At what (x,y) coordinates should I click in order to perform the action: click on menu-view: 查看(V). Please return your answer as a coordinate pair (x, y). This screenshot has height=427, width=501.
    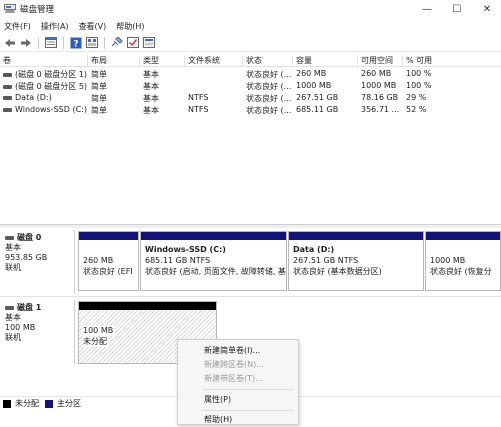
    Looking at the image, I should click on (93, 26).